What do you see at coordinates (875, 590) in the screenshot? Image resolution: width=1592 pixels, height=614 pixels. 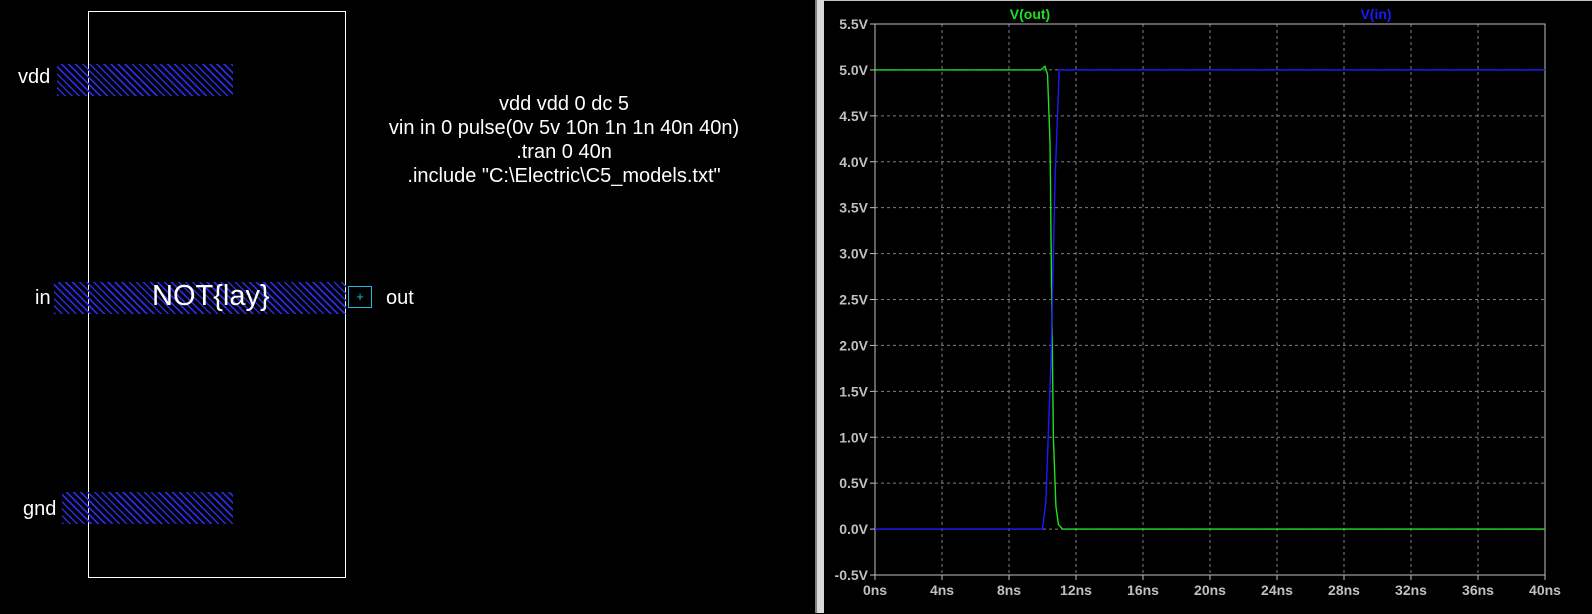 I see `x-tick-label: 0ns` at bounding box center [875, 590].